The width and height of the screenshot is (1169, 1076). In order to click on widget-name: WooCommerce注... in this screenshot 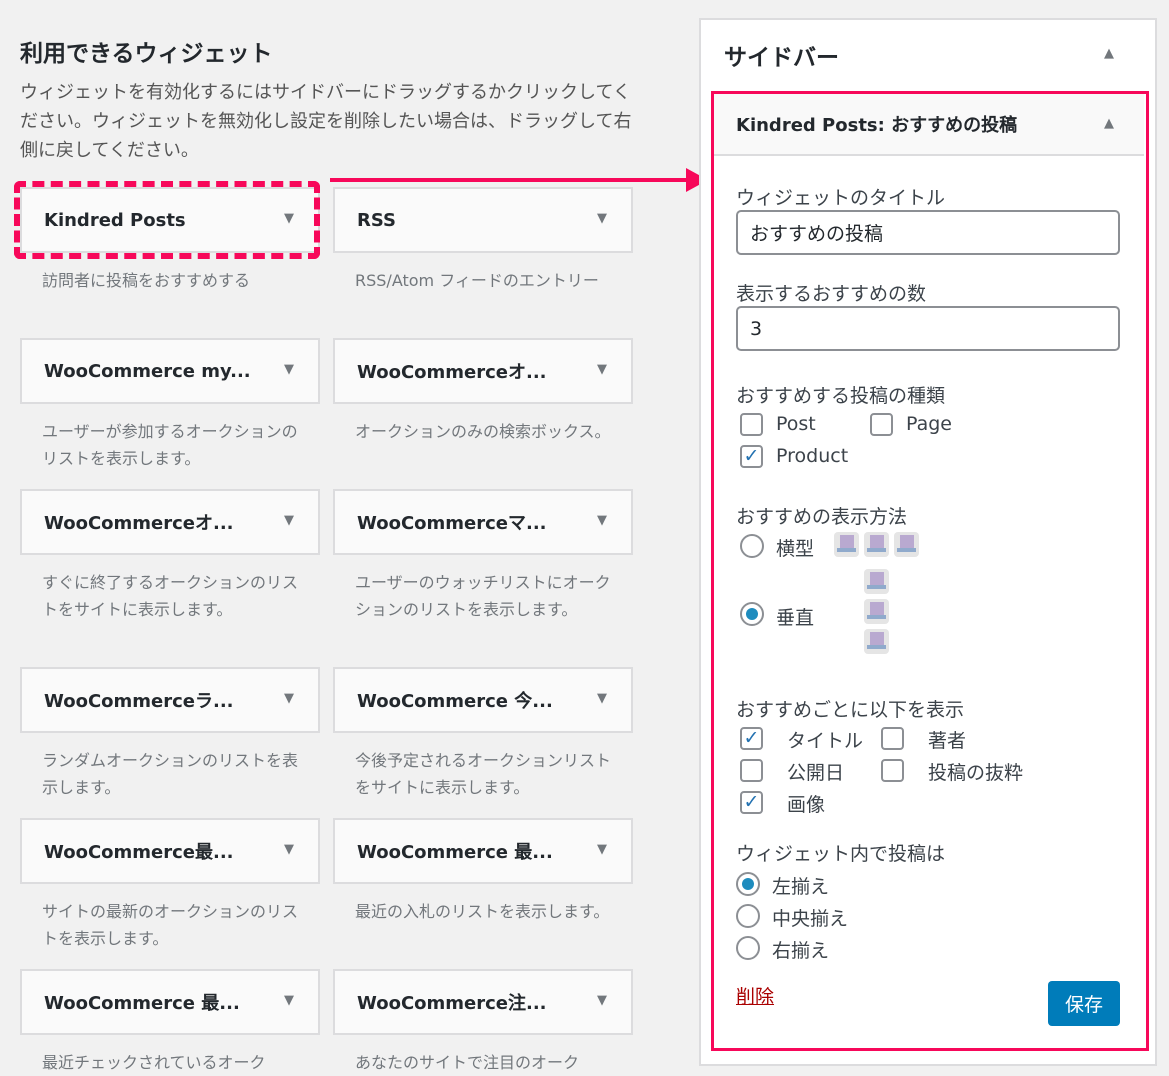, I will do `click(452, 1003)`.